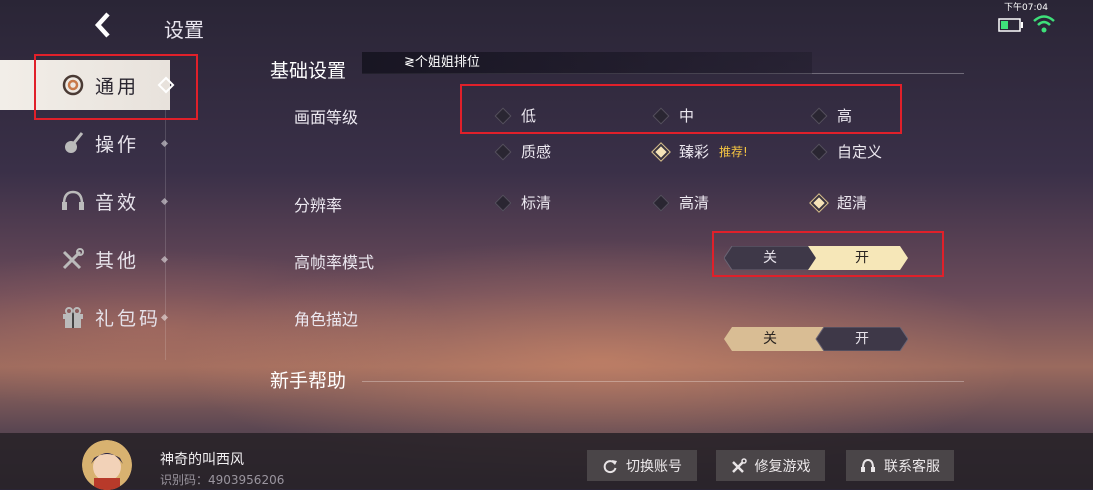 The image size is (1093, 490). Describe the element at coordinates (308, 381) in the screenshot. I see `section-title-help: 新手帮助` at that location.